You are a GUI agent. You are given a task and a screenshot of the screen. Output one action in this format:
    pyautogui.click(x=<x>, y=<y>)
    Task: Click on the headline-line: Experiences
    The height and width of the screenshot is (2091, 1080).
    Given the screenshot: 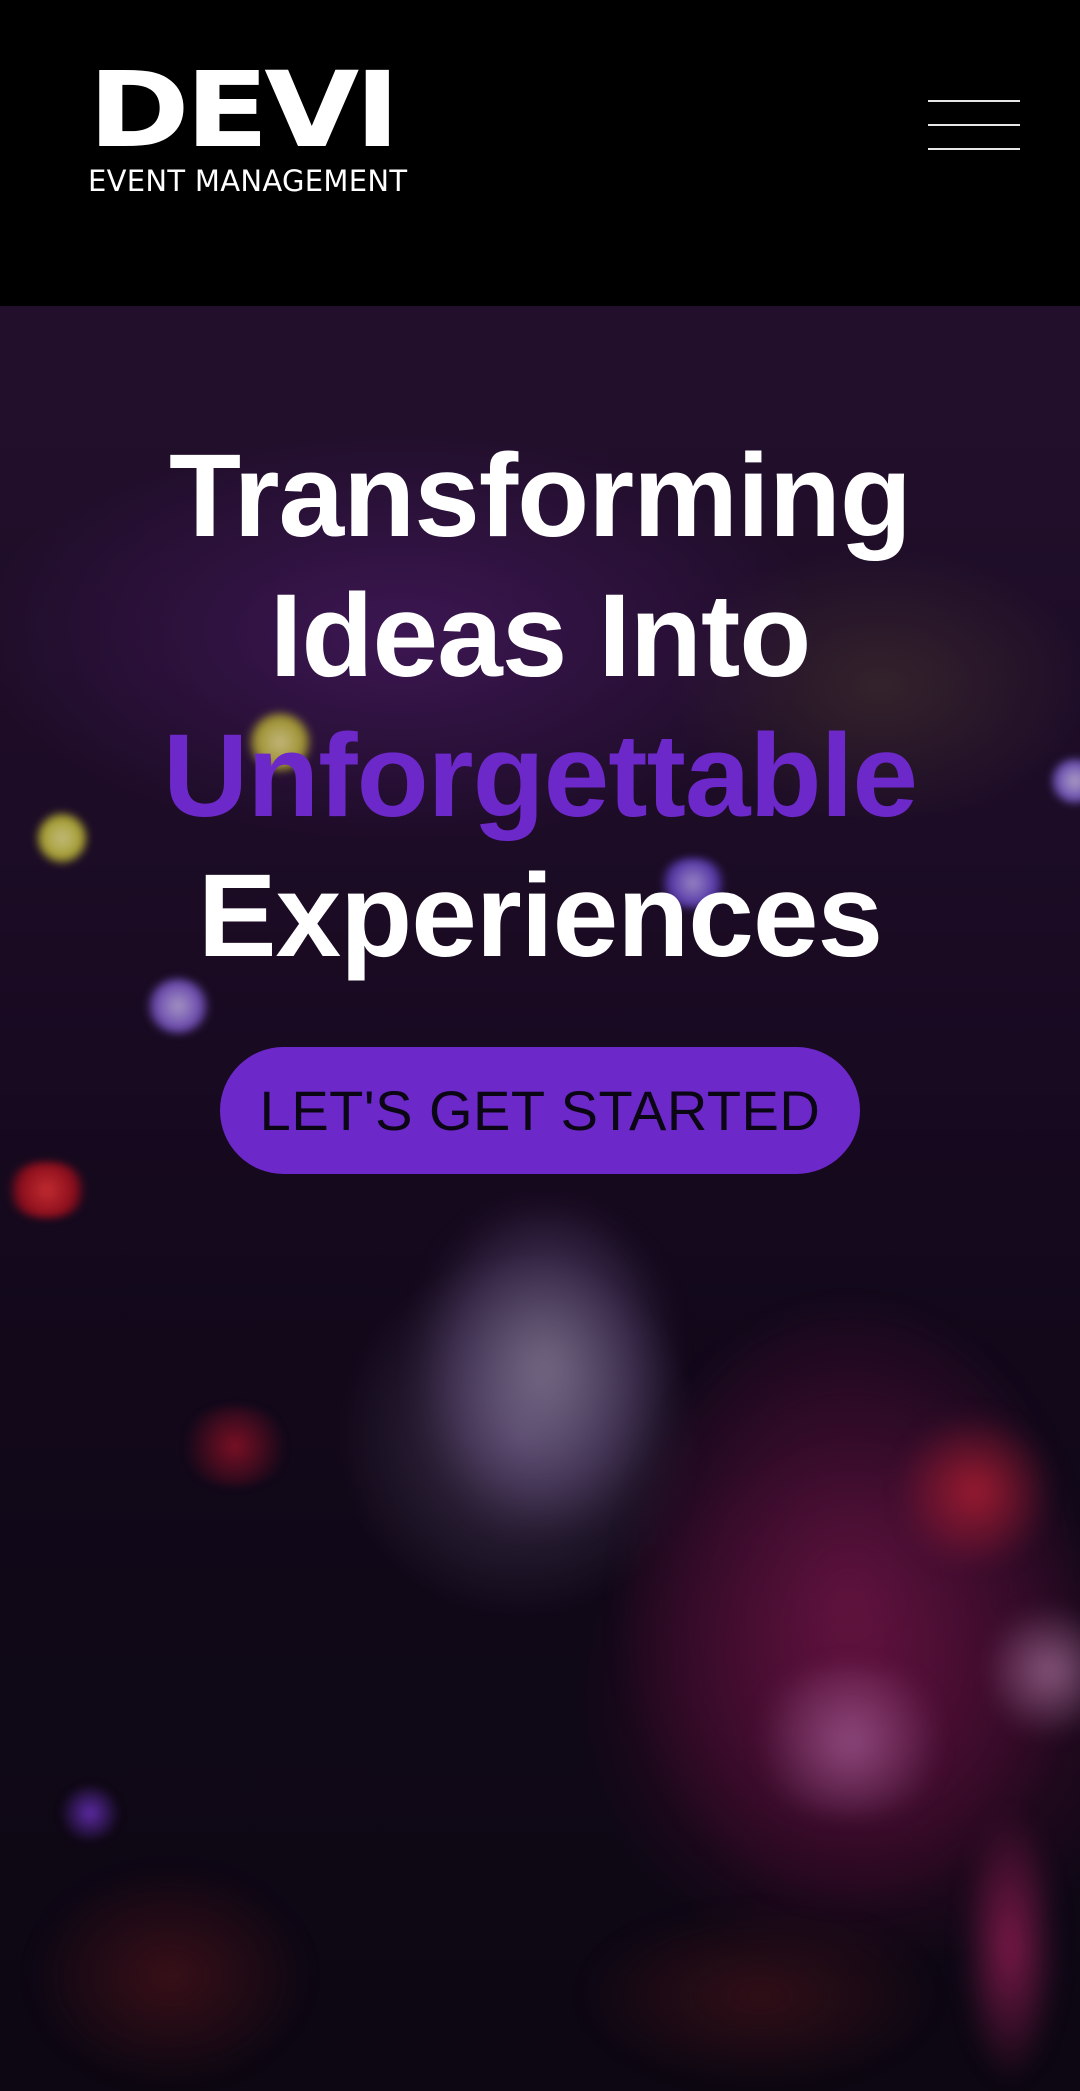 What is the action you would take?
    pyautogui.click(x=540, y=916)
    